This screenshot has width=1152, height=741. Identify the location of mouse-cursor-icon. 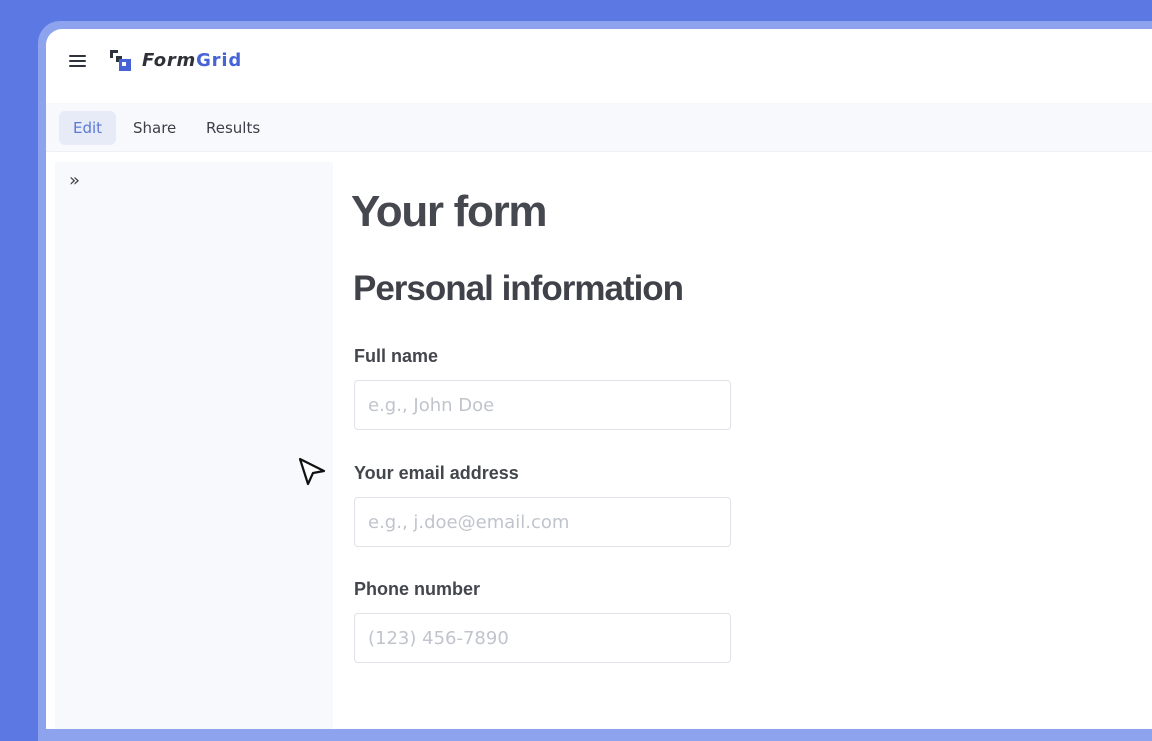
(312, 471).